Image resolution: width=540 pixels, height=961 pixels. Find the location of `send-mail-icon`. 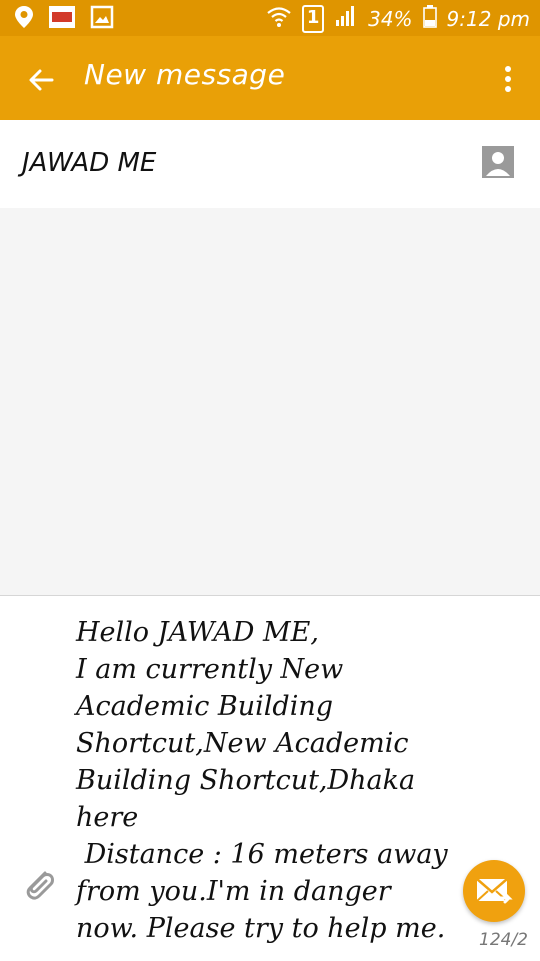

send-mail-icon is located at coordinates (494, 891).